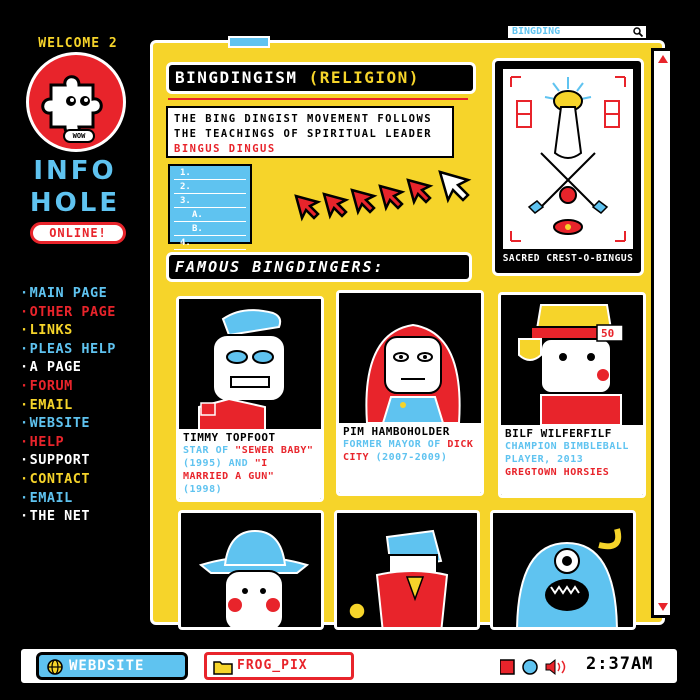  Describe the element at coordinates (364, 77) in the screenshot. I see `article-title-tag: (RELIGION)` at that location.